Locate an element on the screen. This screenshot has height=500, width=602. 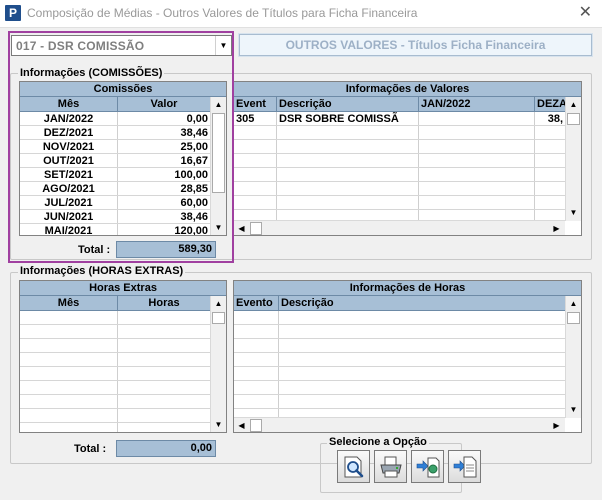
export-globe-icon is located at coordinates (428, 467).